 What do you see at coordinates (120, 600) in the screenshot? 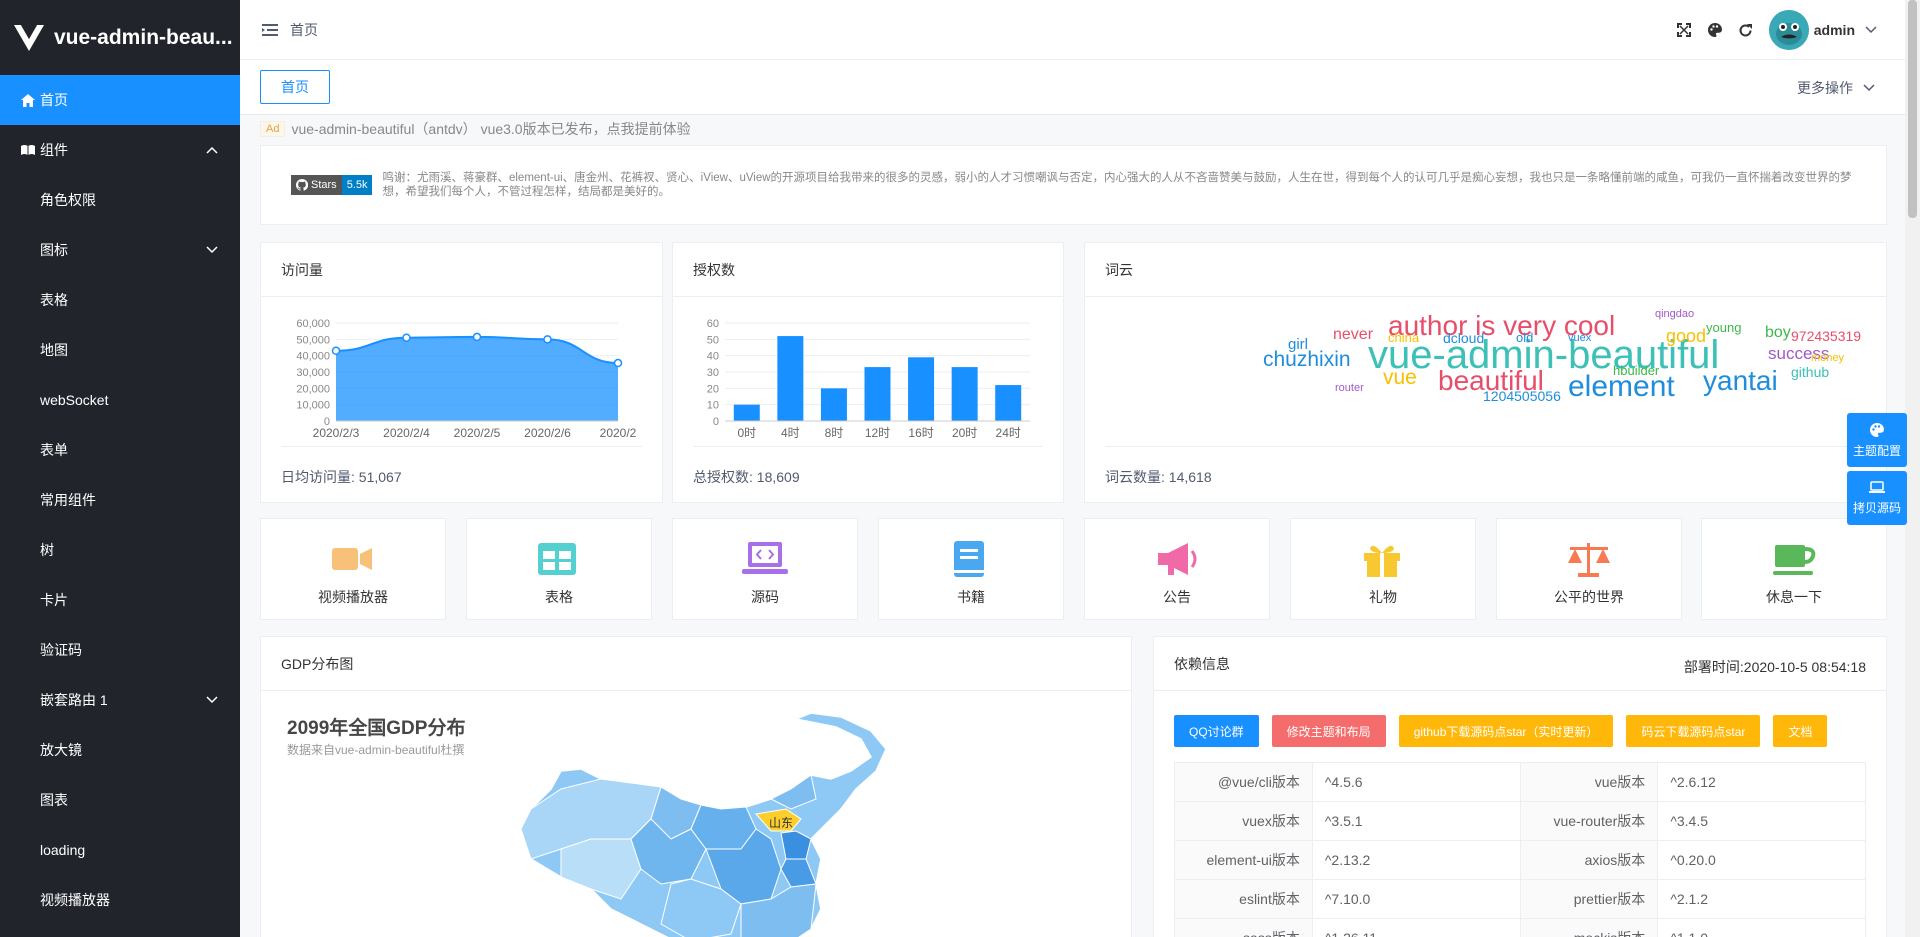
I see `sidebar-item-10: 卡片` at bounding box center [120, 600].